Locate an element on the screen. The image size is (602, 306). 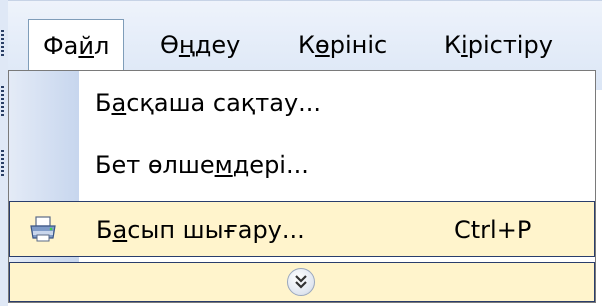
toolbar-grip-strip is located at coordinates (4, 153).